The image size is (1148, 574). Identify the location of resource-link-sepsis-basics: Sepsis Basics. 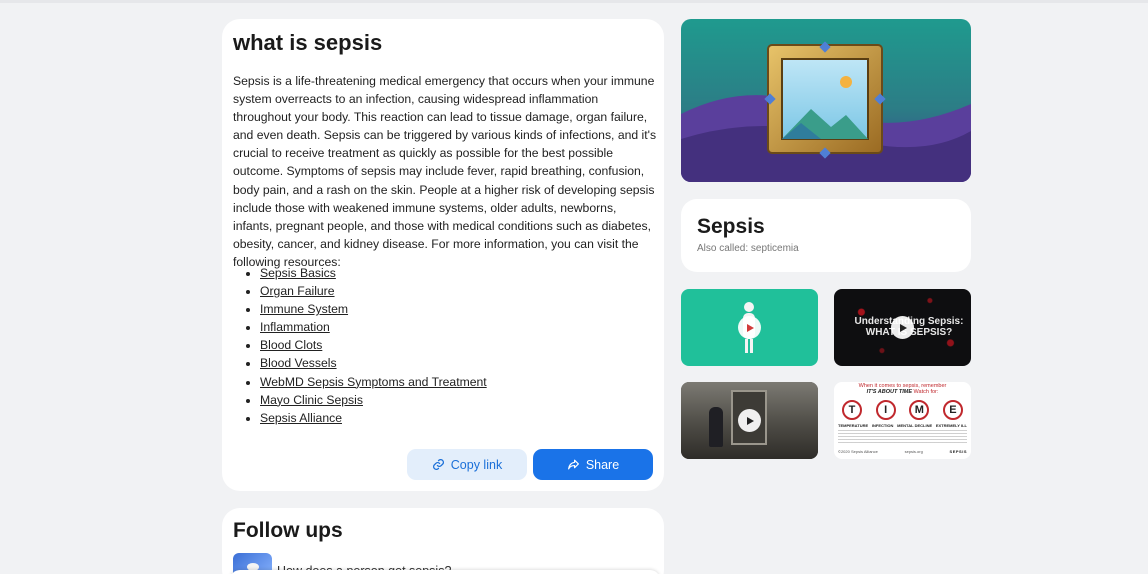
(298, 273).